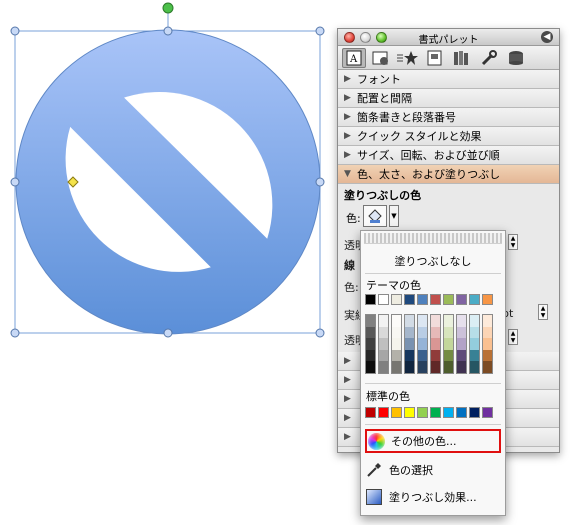 Image resolution: width=570 pixels, height=525 pixels. I want to click on fill-color-well, so click(375, 216).